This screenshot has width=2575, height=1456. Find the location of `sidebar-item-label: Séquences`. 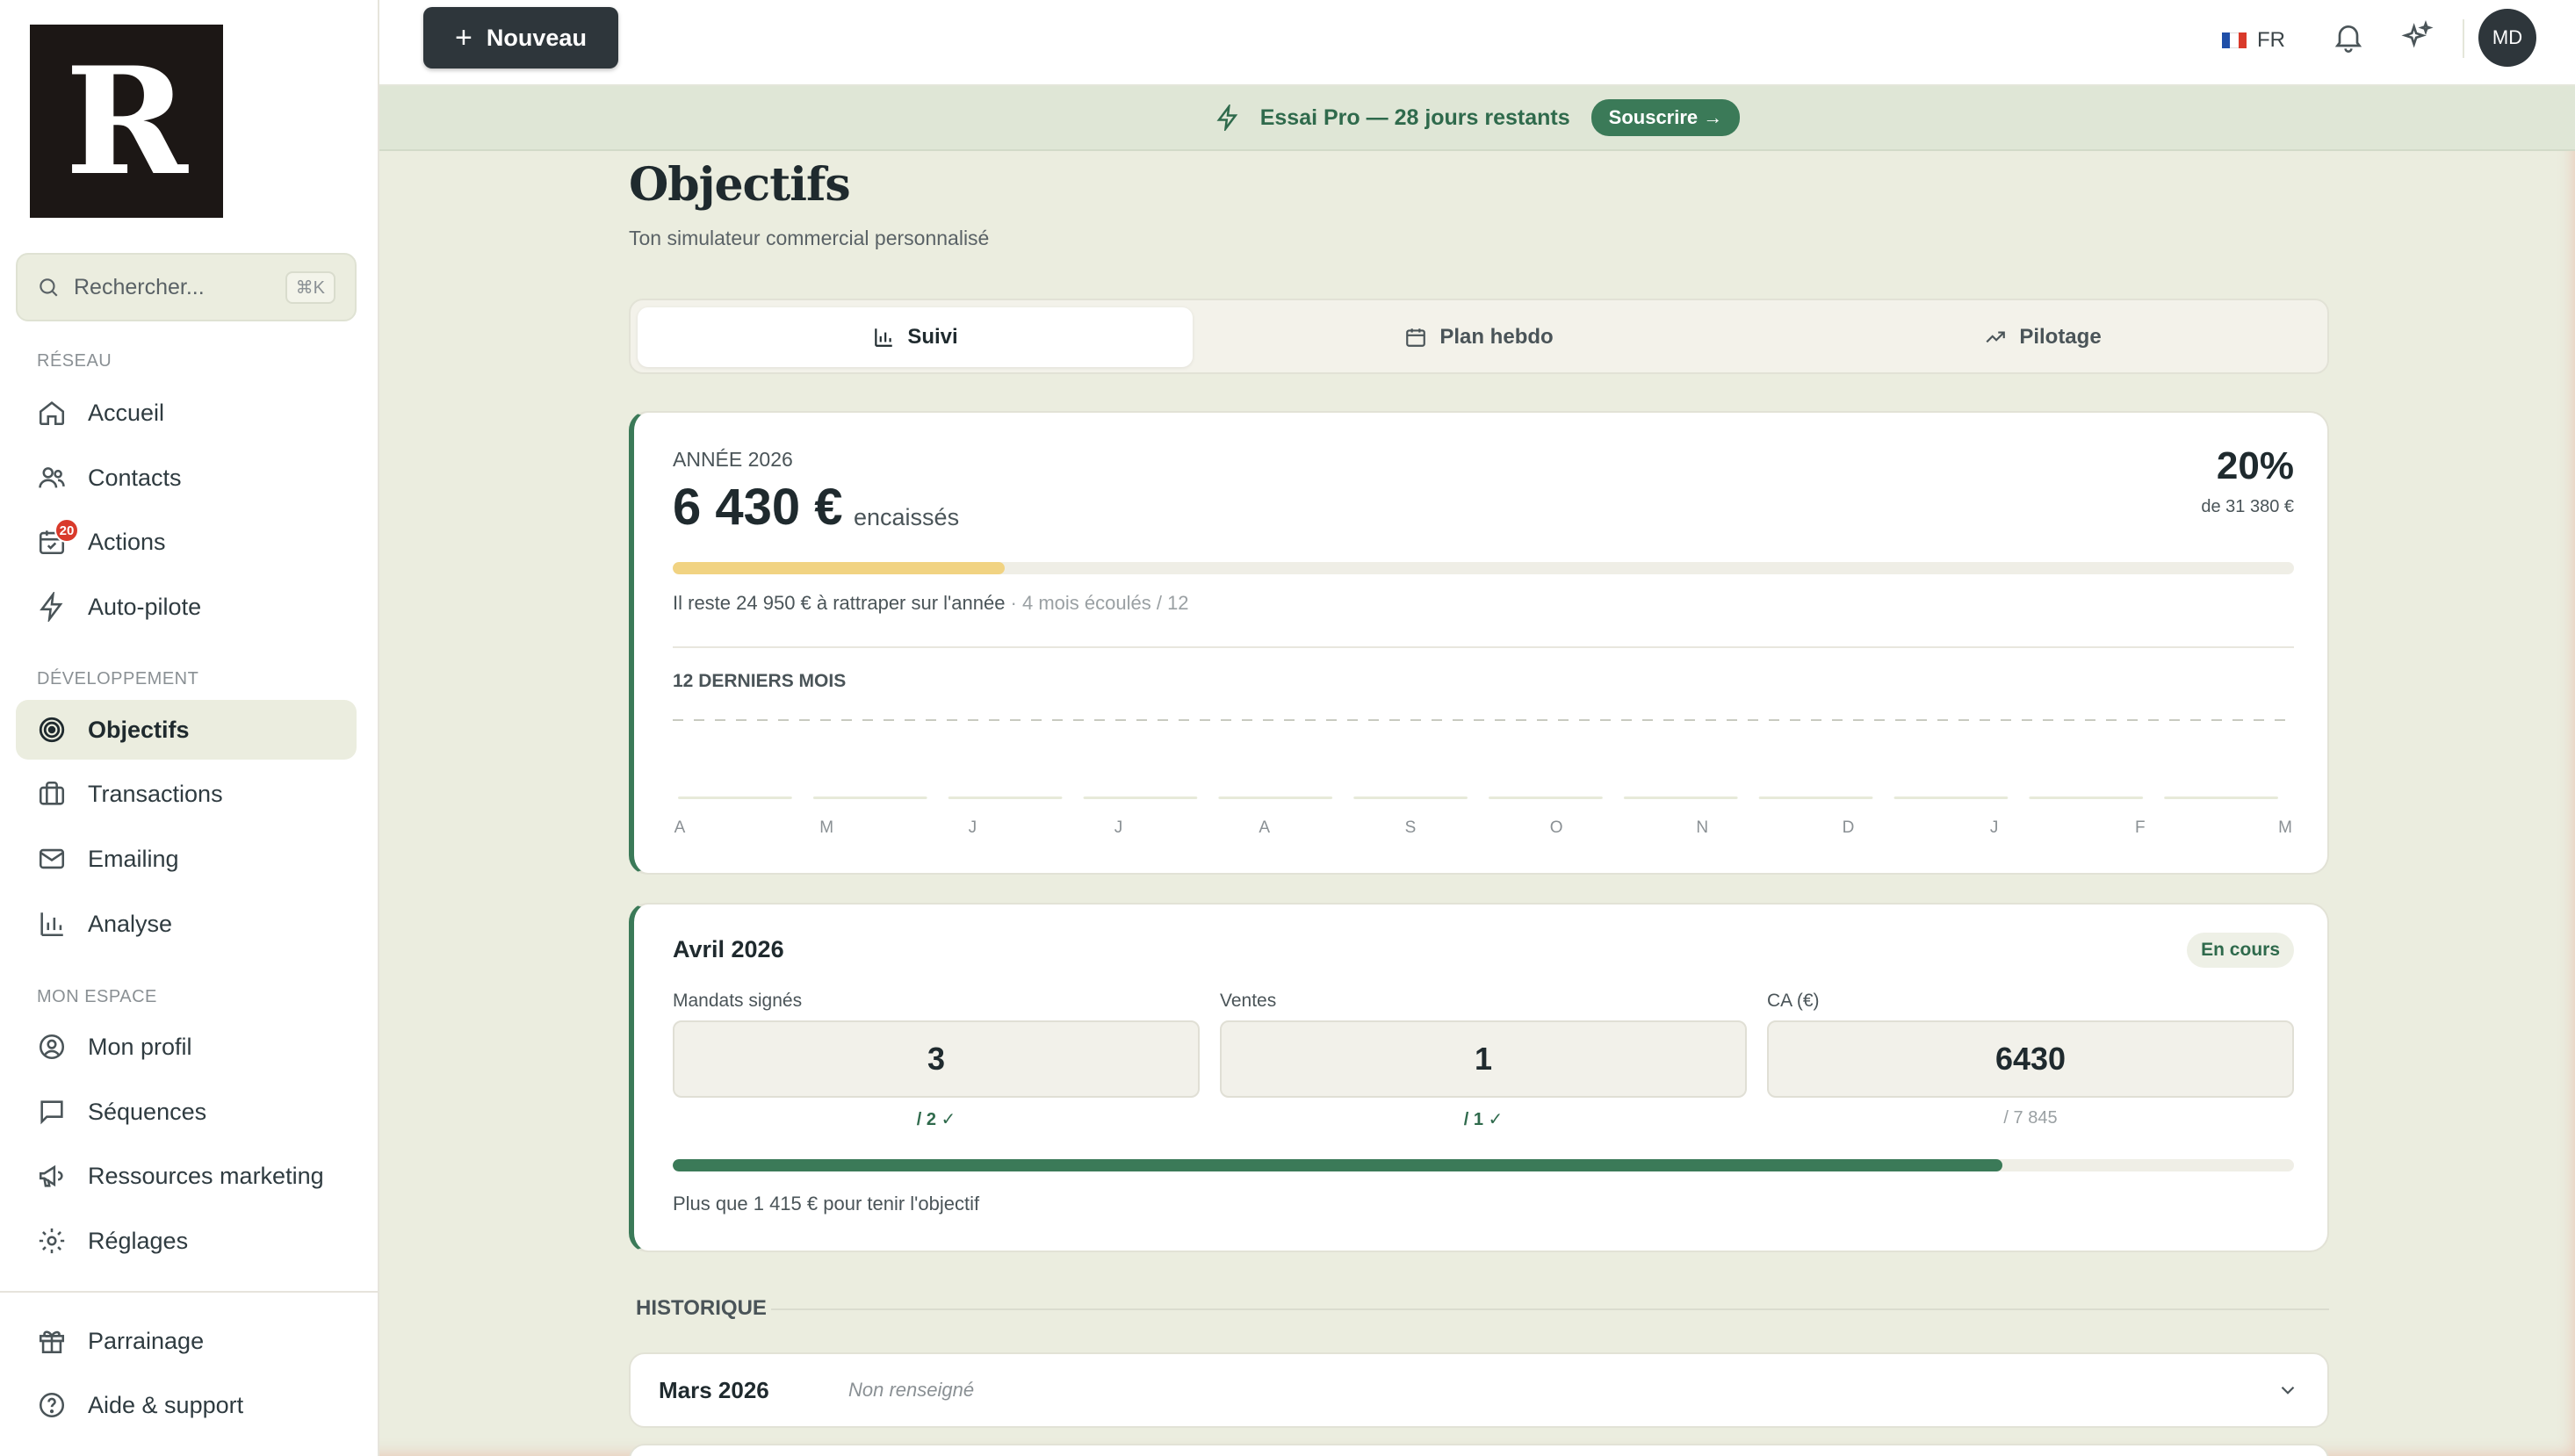

sidebar-item-label: Séquences is located at coordinates (148, 1111).